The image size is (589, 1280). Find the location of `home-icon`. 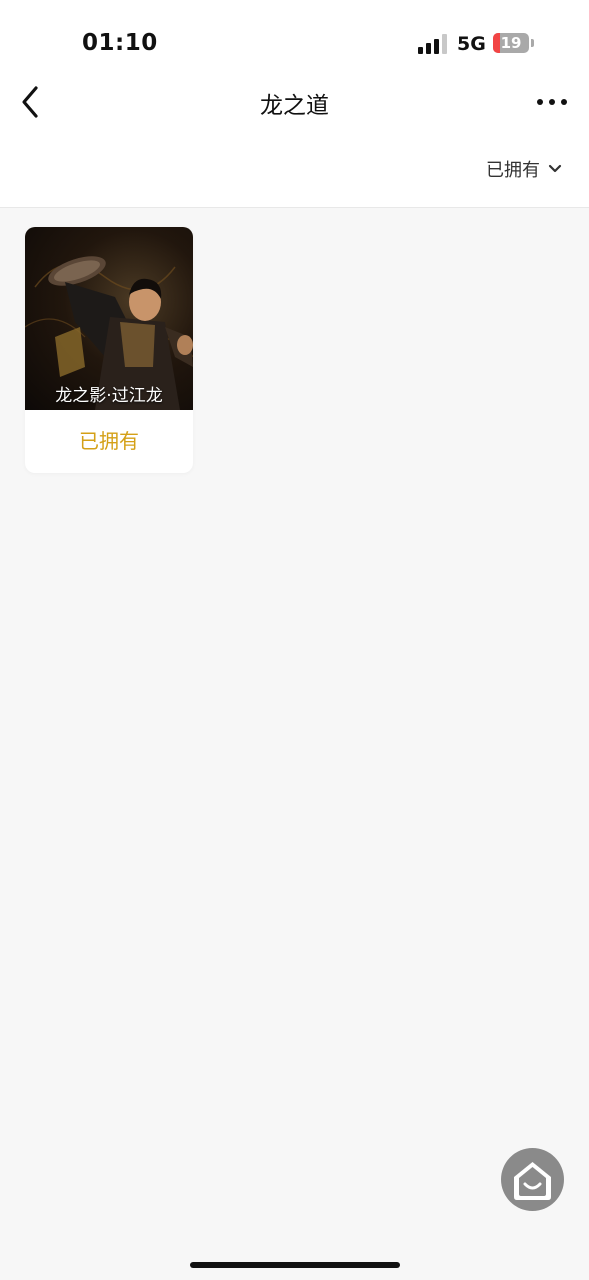

home-icon is located at coordinates (532, 1181).